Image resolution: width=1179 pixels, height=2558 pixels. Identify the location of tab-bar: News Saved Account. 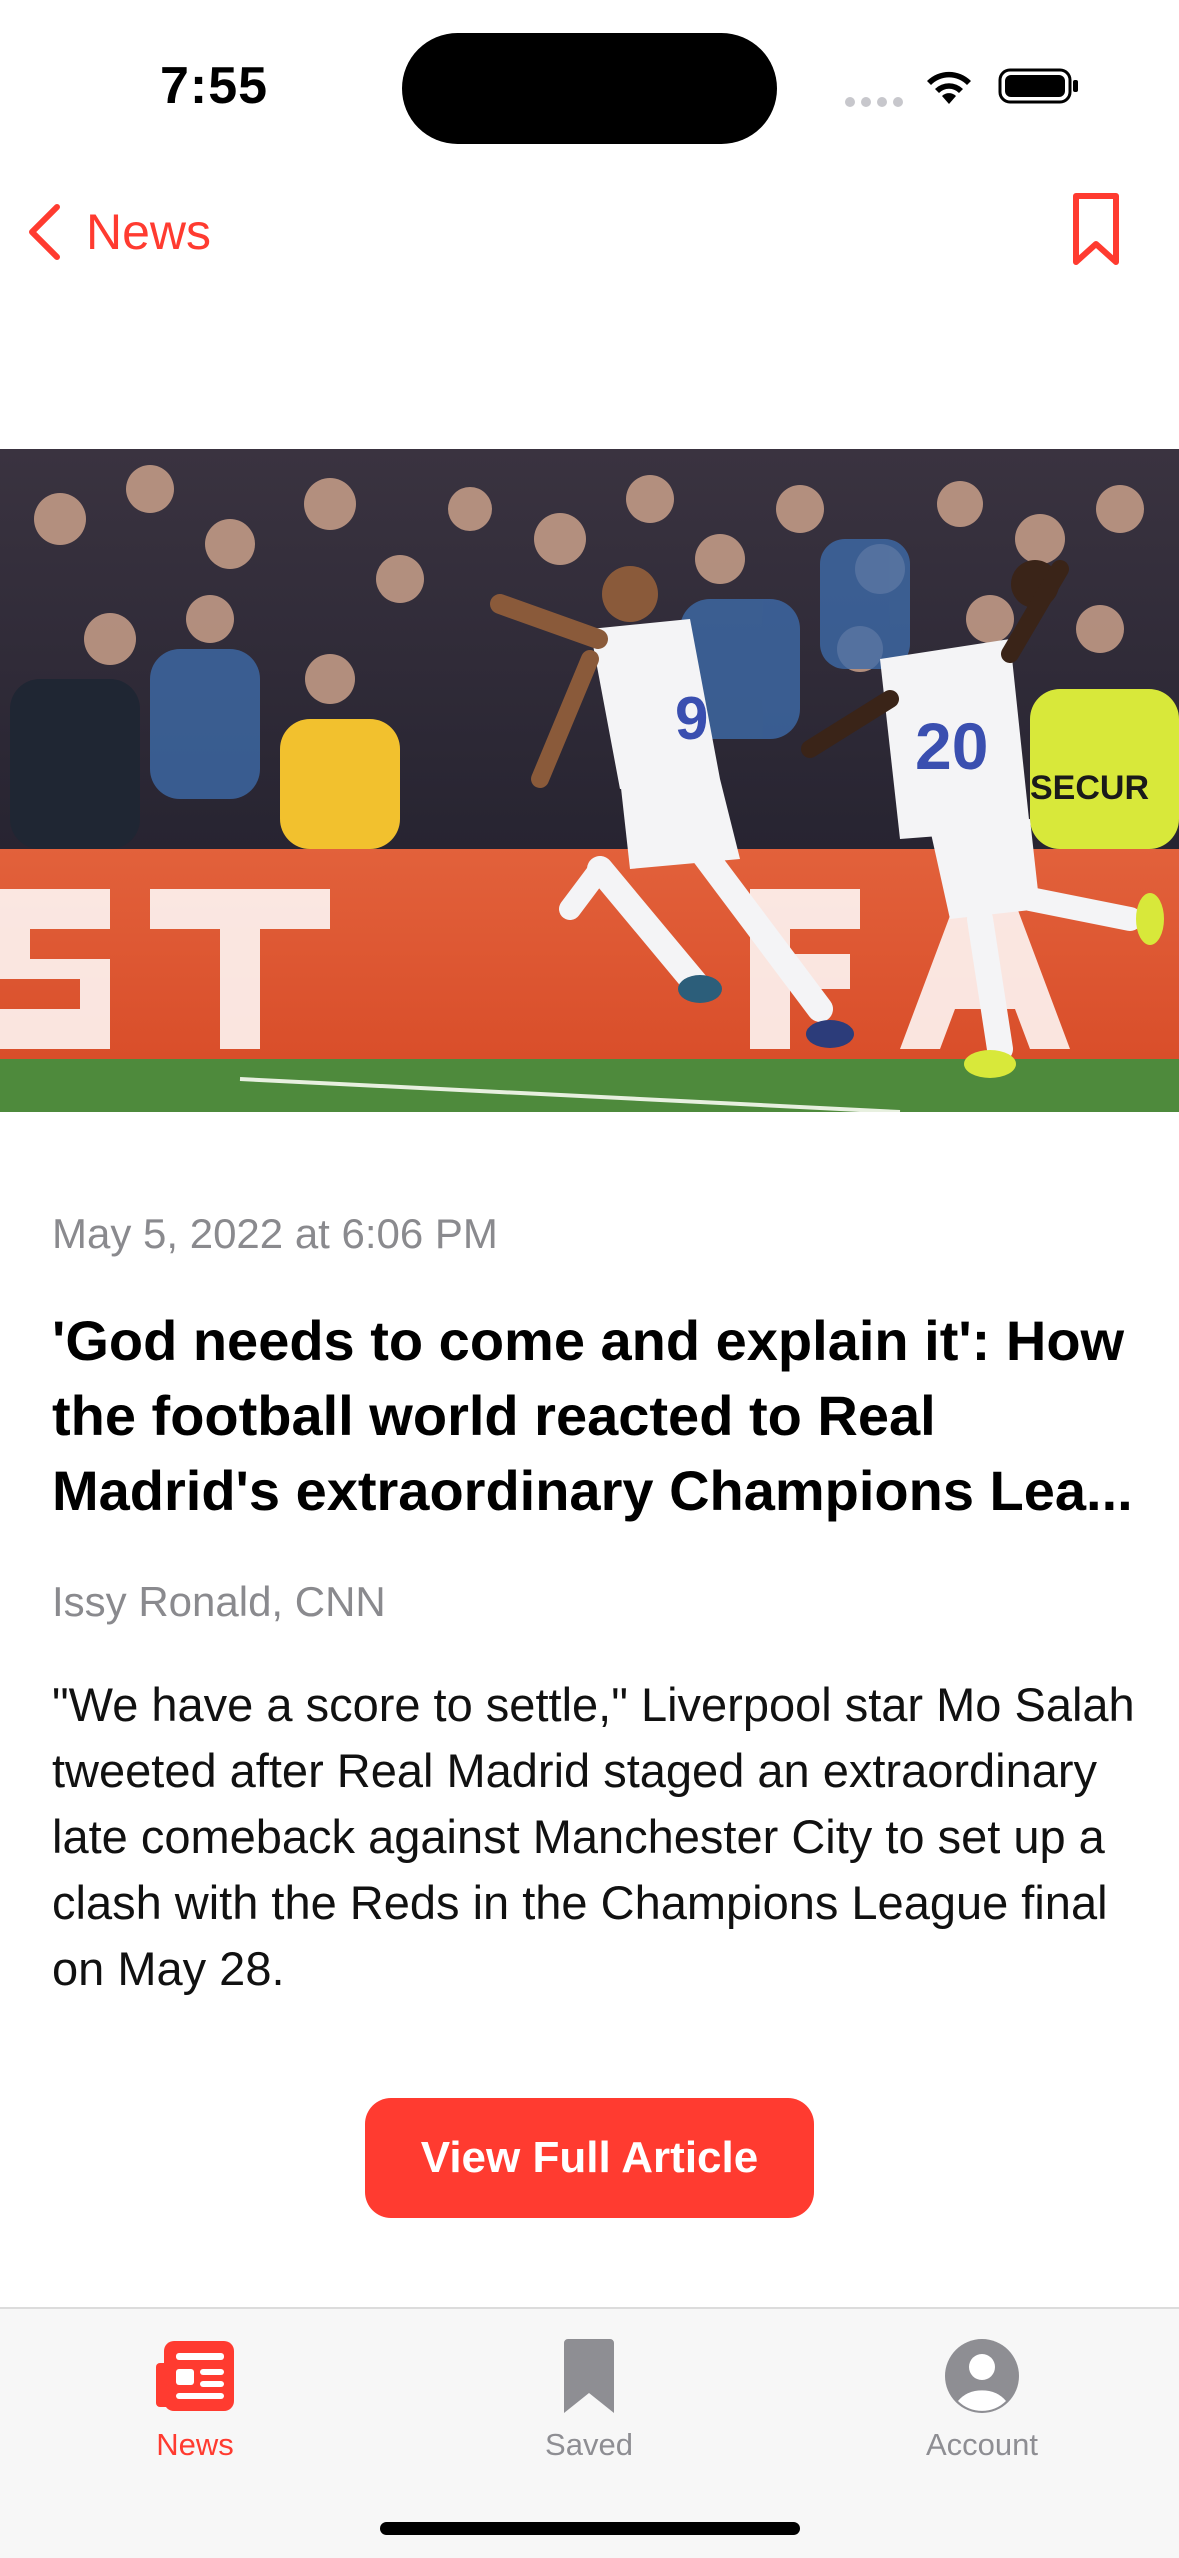
(589, 2432).